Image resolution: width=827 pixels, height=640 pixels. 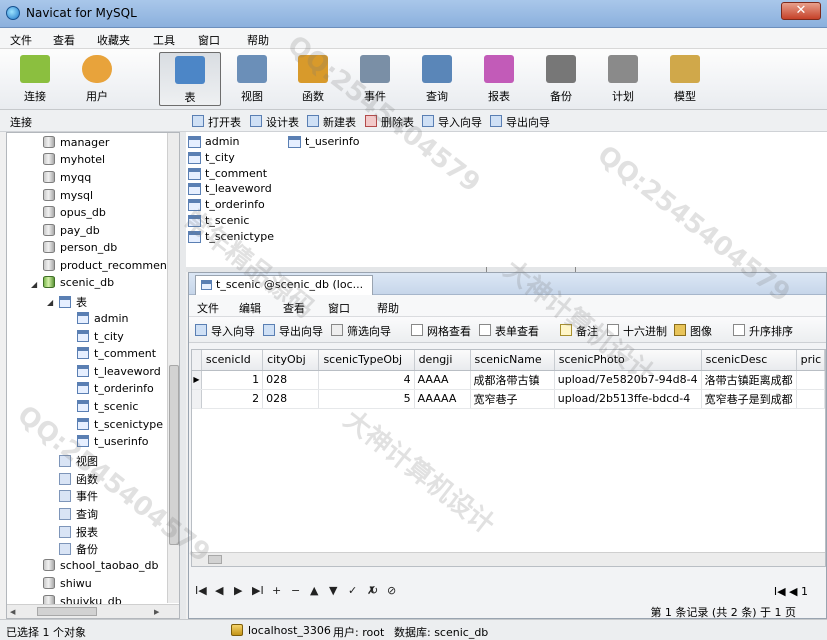 What do you see at coordinates (294, 308) in the screenshot?
I see `inner-menu-view: 查看` at bounding box center [294, 308].